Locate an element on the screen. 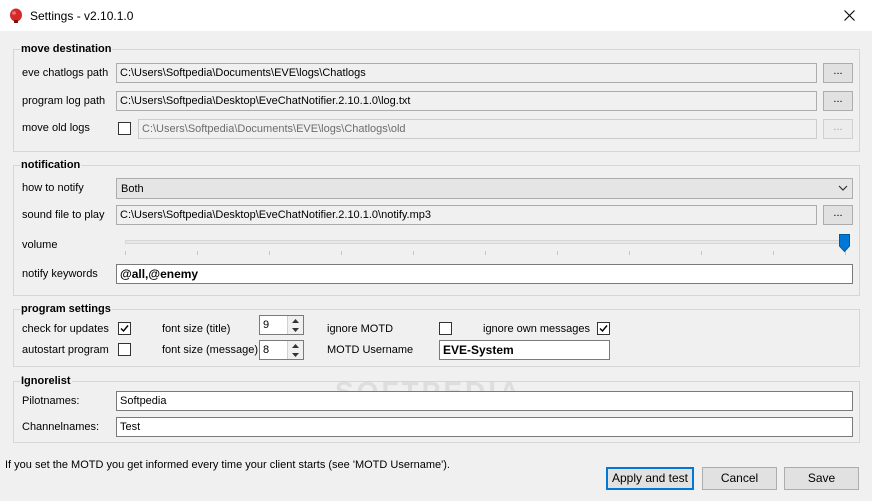 The width and height of the screenshot is (872, 501). font-size-message-value: 8 is located at coordinates (266, 350).